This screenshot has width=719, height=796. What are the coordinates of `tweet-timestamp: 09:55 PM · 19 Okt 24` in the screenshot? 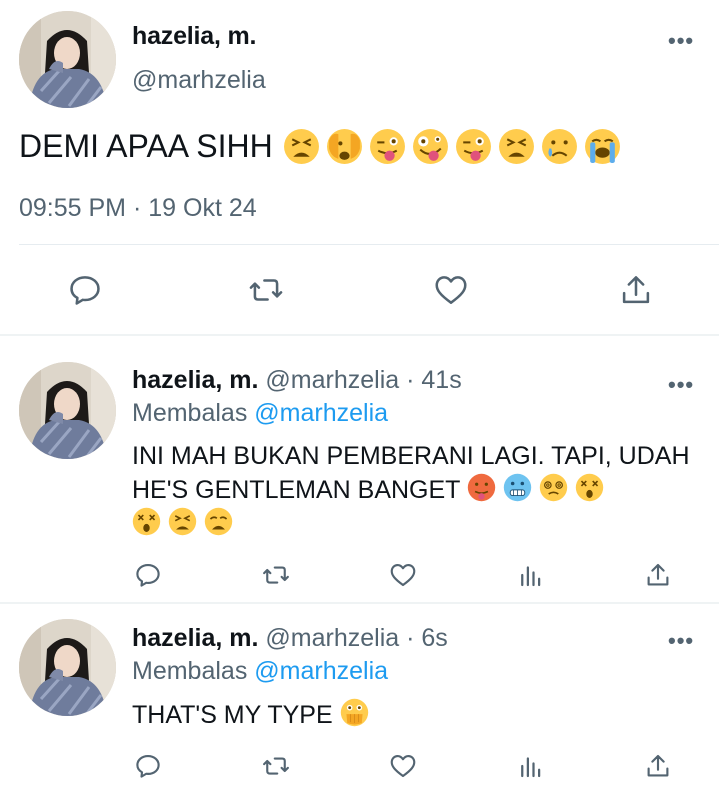 It's located at (138, 208).